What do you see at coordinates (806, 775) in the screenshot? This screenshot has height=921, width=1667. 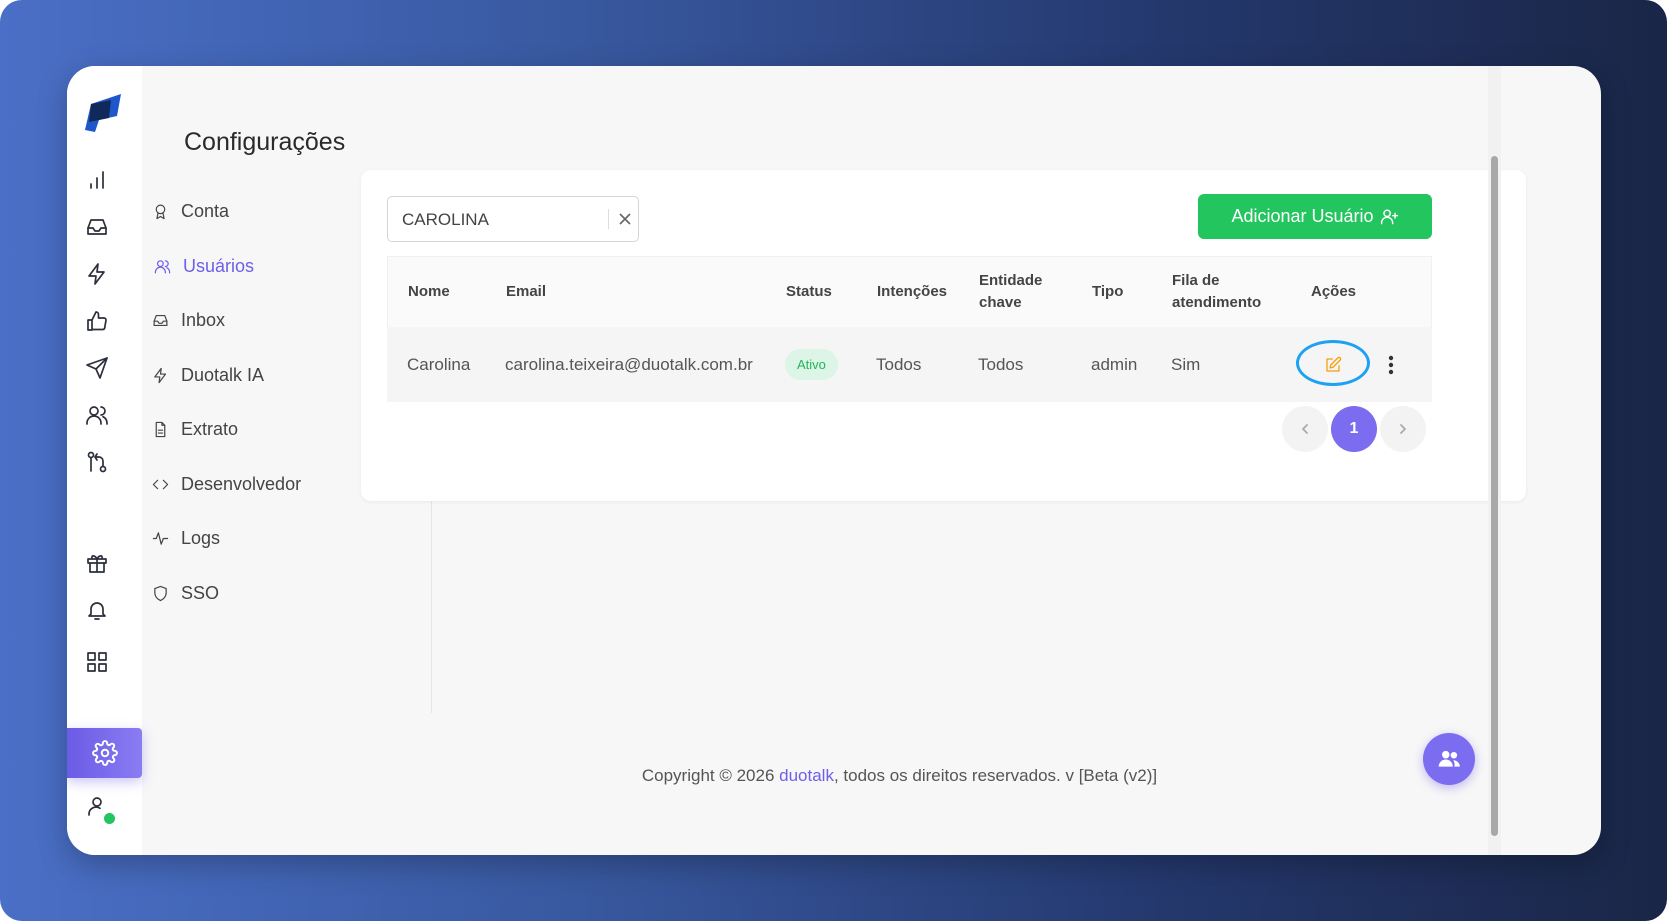 I see `footer-brand-link: duotalk` at bounding box center [806, 775].